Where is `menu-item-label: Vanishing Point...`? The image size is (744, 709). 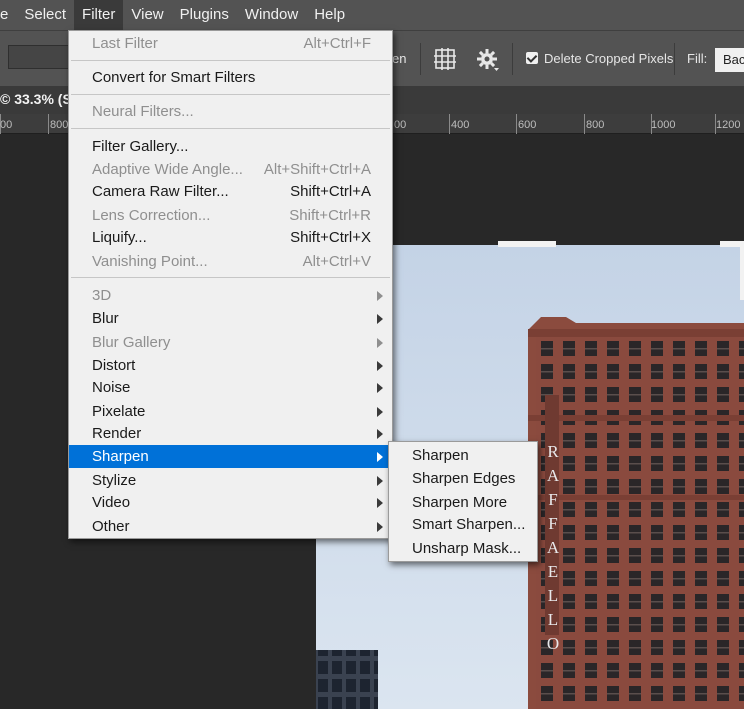
menu-item-label: Vanishing Point... is located at coordinates (150, 261).